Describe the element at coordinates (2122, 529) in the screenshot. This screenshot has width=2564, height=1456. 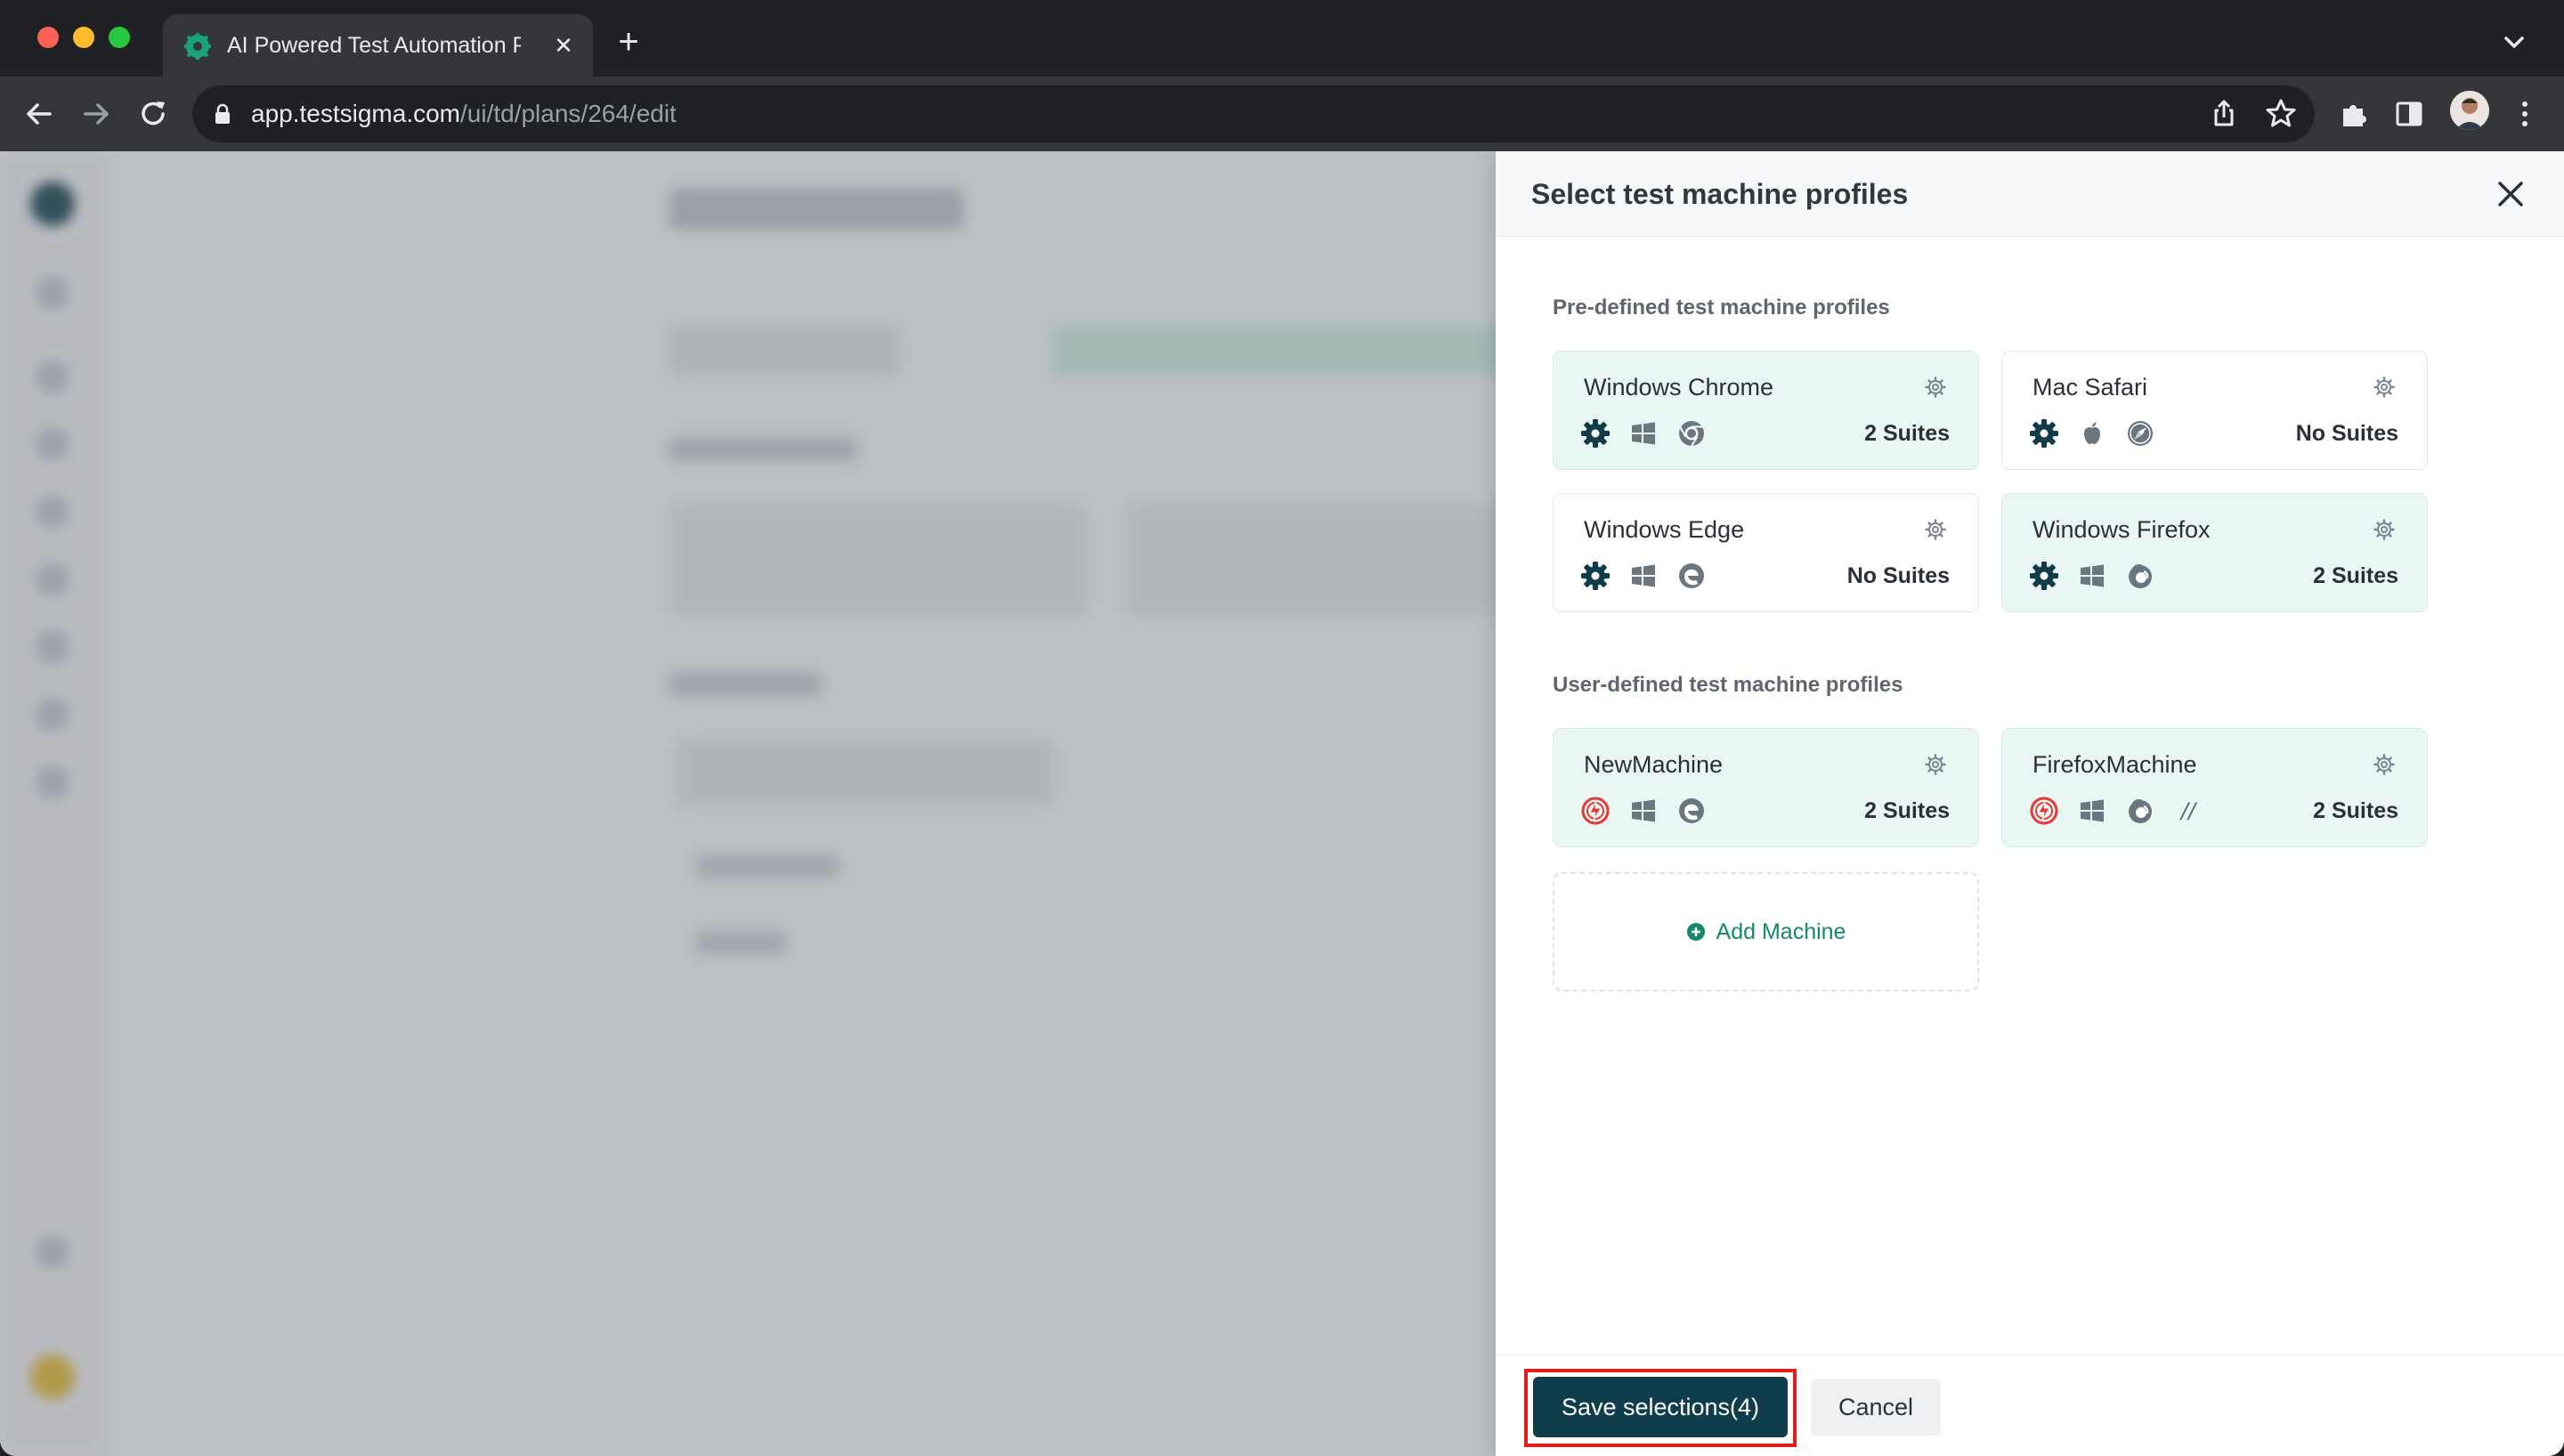
I see `machine-name: Windows Firefox` at that location.